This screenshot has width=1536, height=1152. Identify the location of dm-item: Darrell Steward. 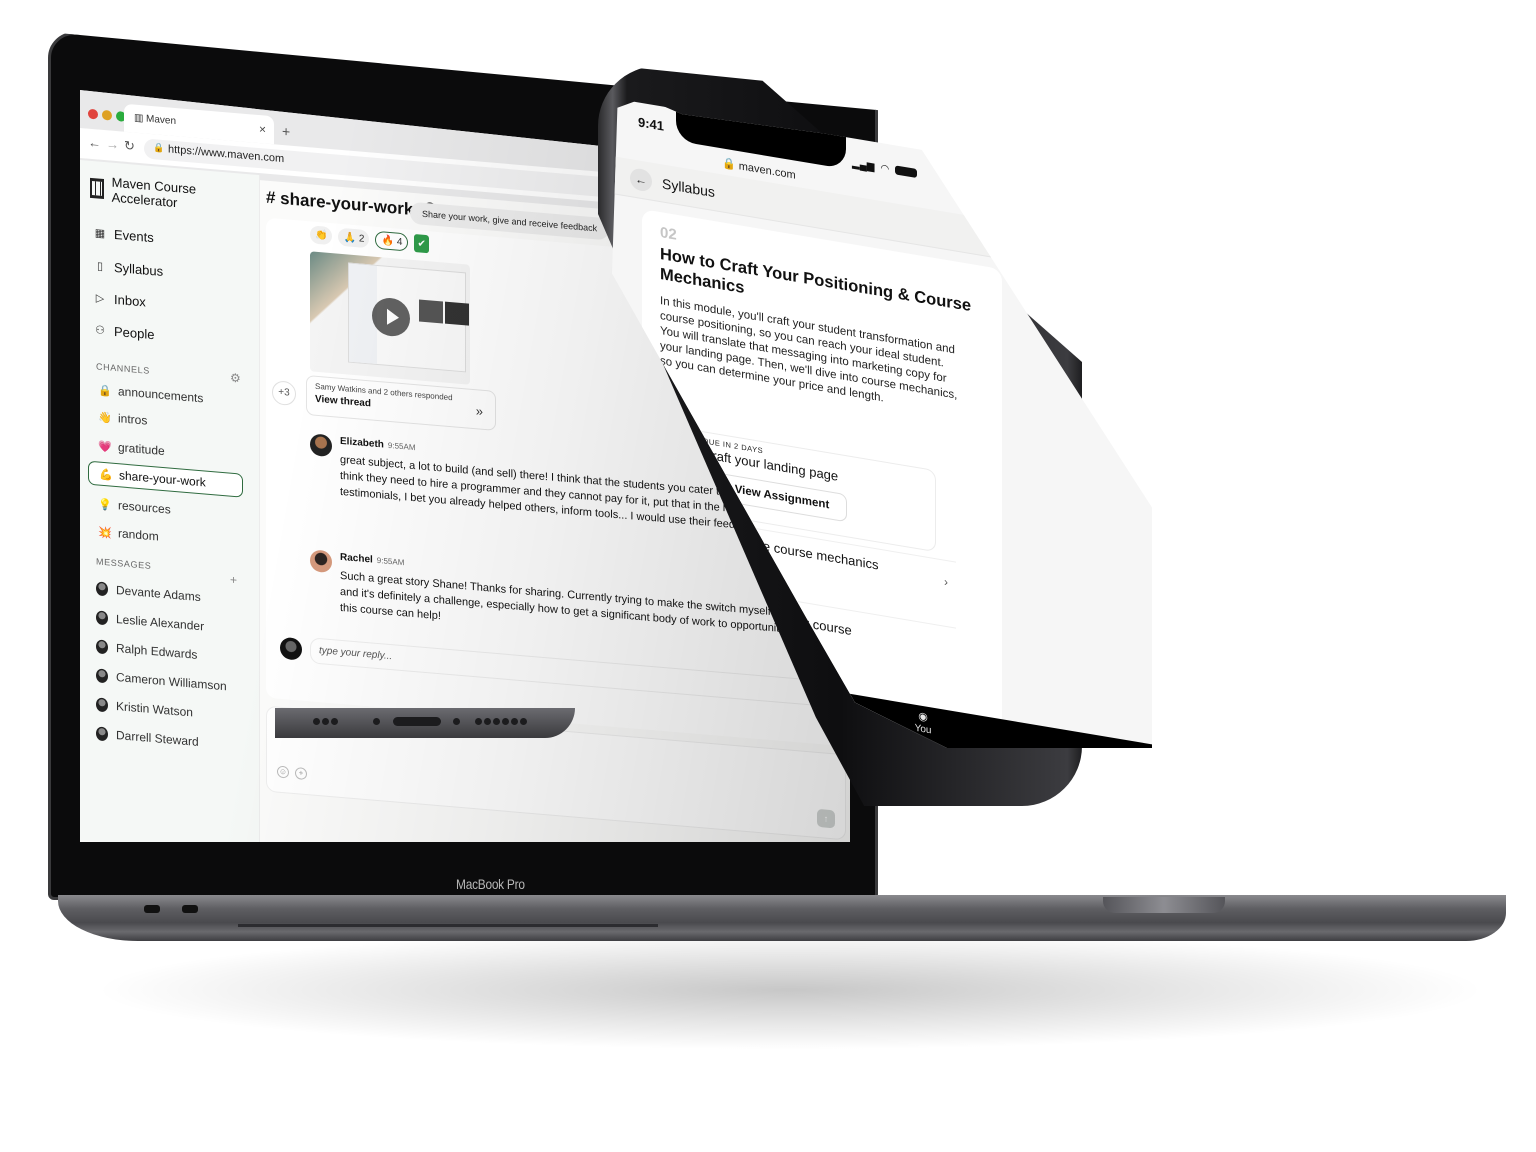
(147, 737).